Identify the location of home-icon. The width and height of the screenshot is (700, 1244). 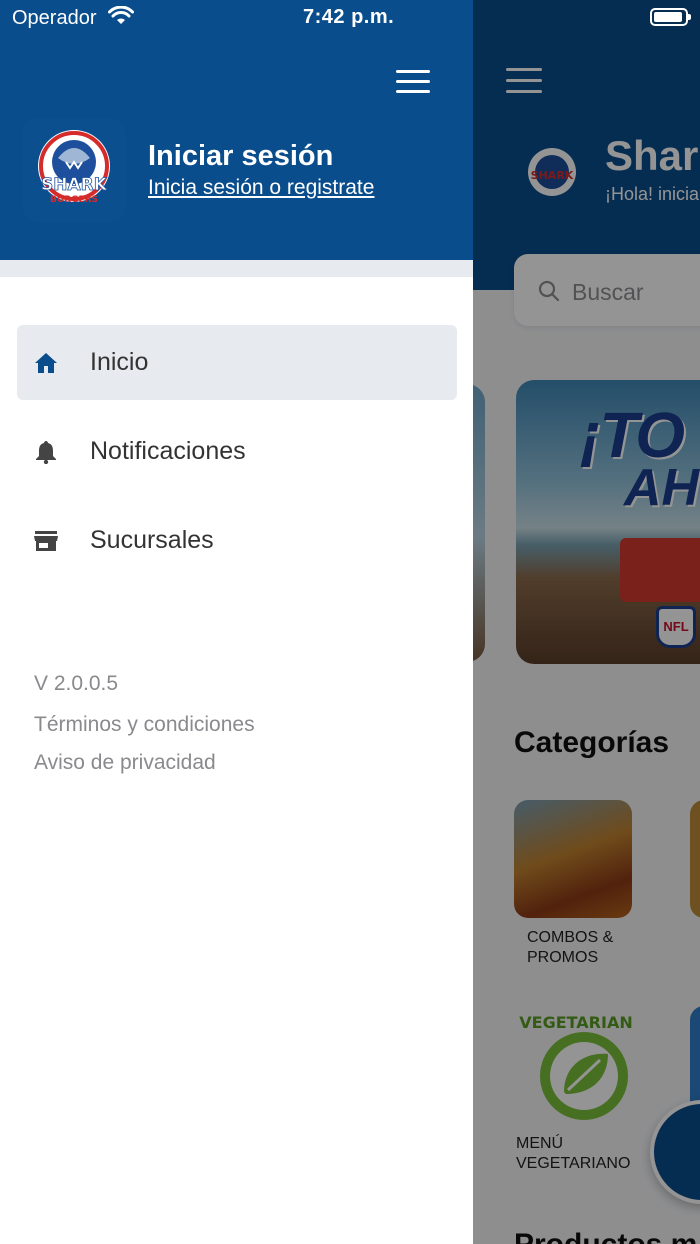
(46, 363).